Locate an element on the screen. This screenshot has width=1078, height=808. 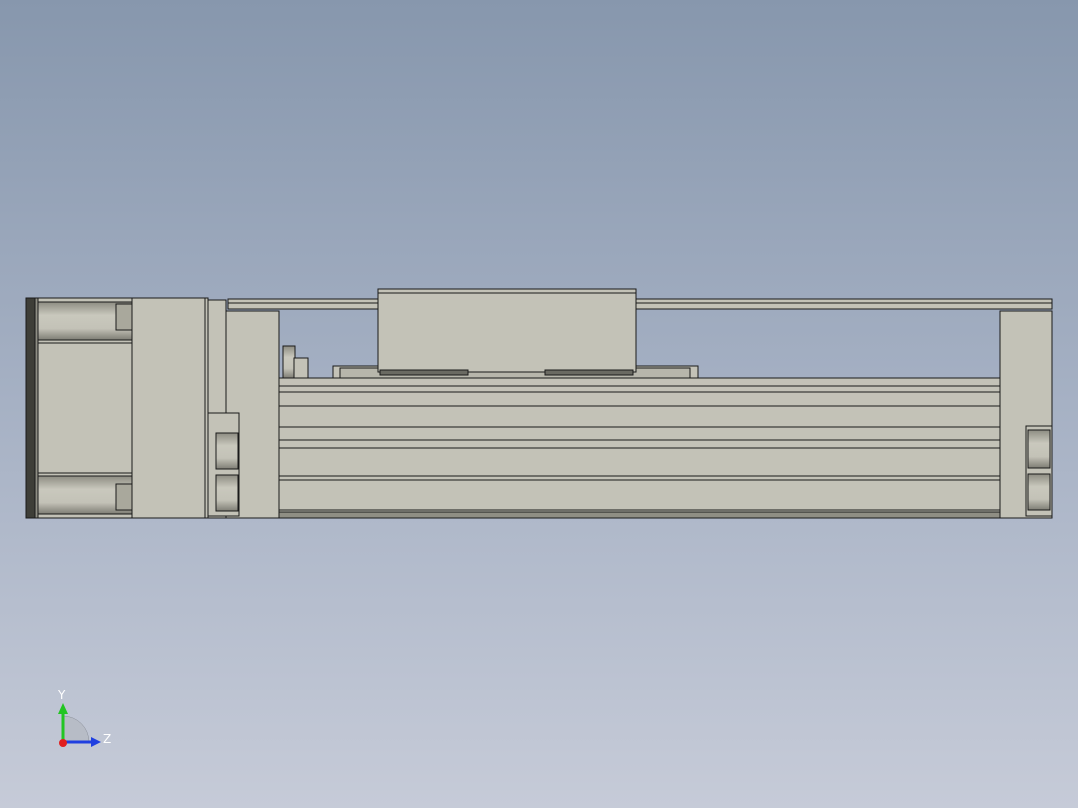
coupling-housing is located at coordinates (243, 409).